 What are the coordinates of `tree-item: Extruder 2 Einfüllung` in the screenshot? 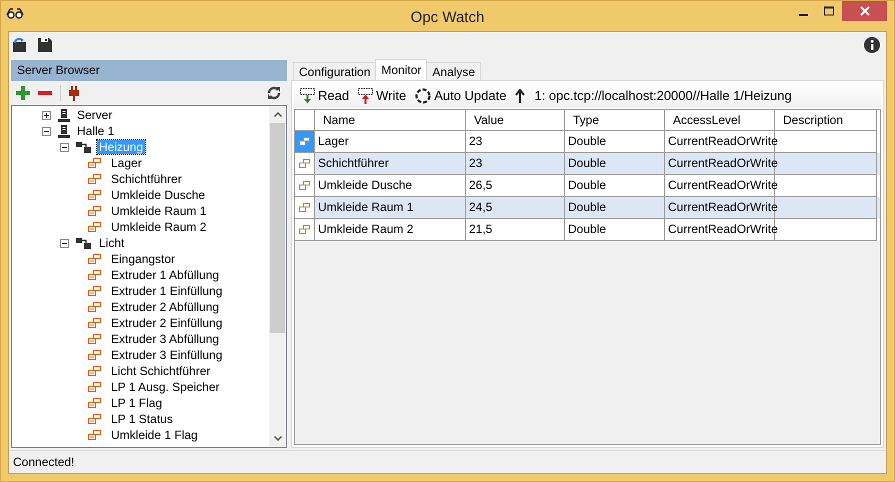 It's located at (166, 323).